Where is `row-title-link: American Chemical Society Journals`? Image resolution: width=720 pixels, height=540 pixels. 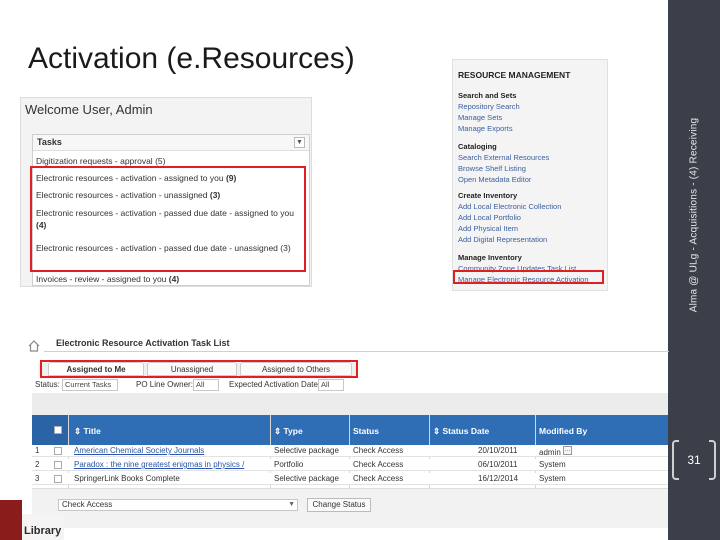
row-title-link: American Chemical Society Journals is located at coordinates (171, 451).